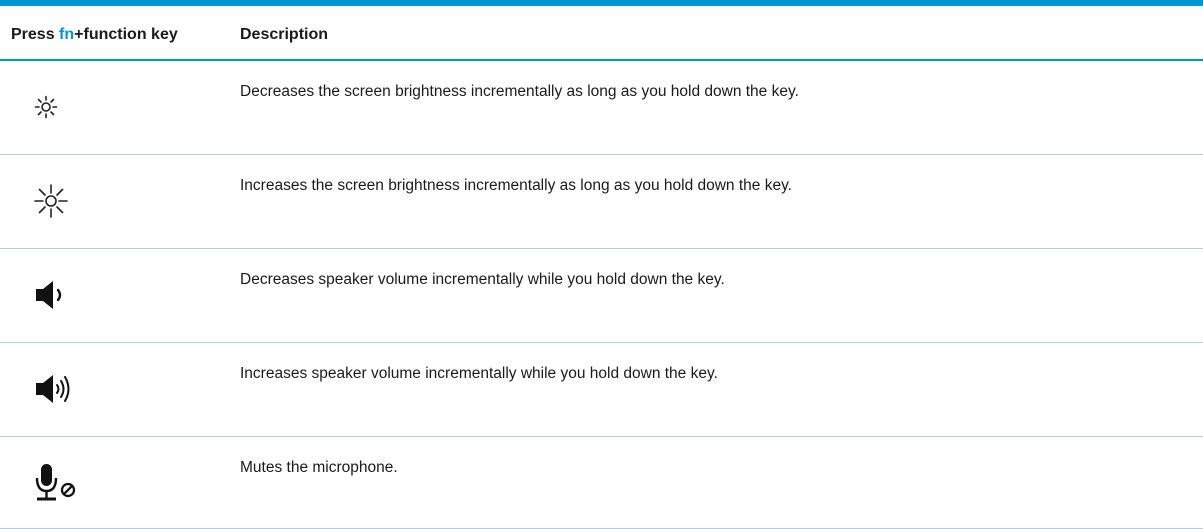 Image resolution: width=1203 pixels, height=529 pixels. I want to click on volume-down-icon, so click(62, 295).